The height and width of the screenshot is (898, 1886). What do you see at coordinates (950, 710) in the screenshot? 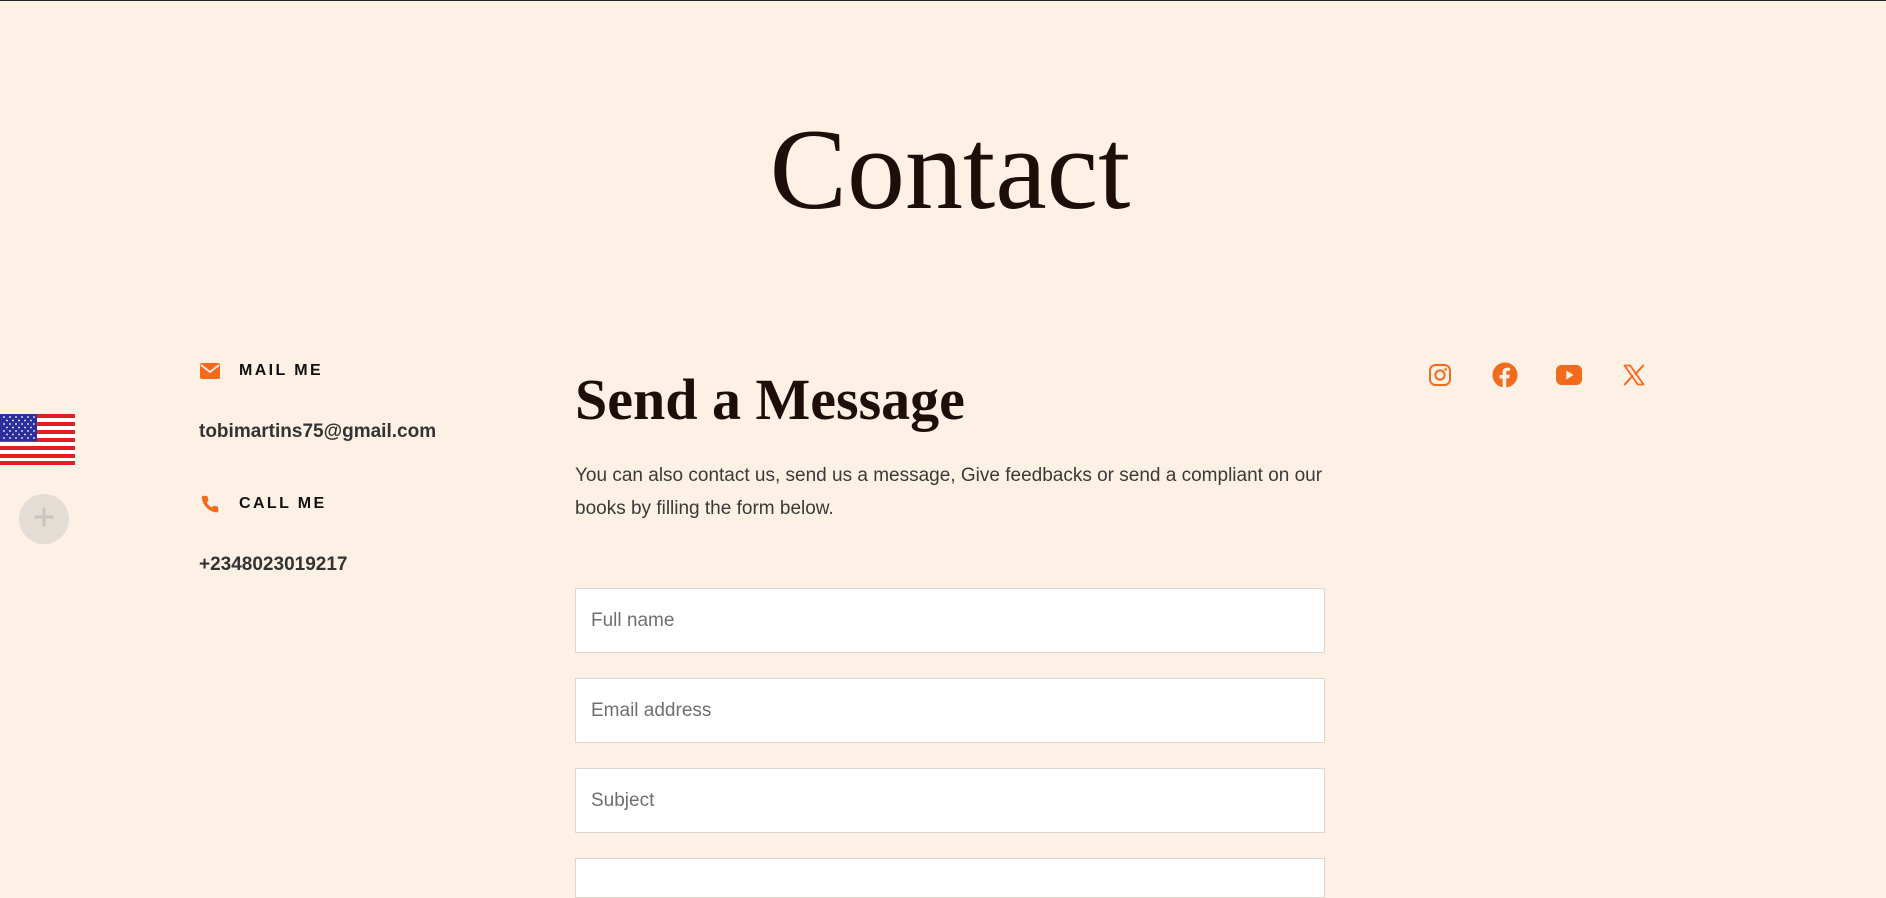
I see `email-input` at bounding box center [950, 710].